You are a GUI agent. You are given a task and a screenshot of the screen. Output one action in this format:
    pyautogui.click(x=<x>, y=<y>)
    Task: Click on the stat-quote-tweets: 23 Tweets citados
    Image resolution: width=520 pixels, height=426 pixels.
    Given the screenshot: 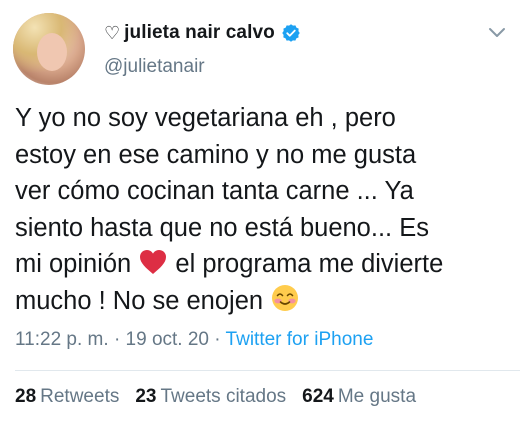 What is the action you would take?
    pyautogui.click(x=210, y=397)
    